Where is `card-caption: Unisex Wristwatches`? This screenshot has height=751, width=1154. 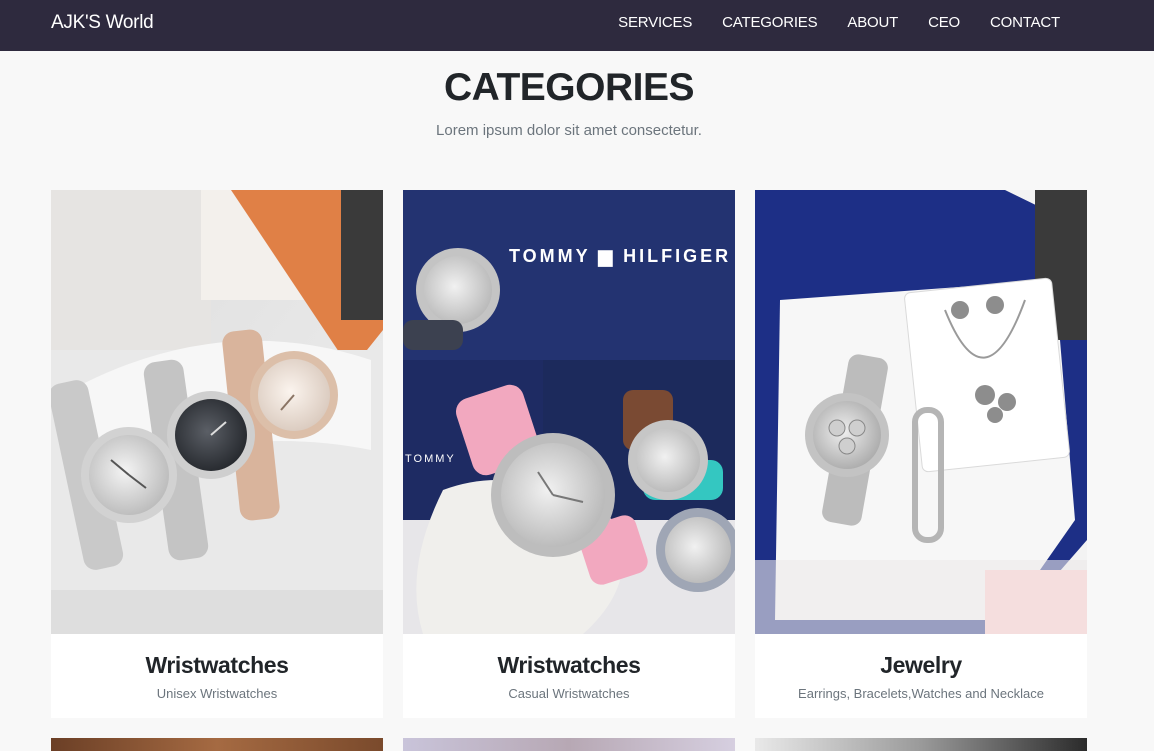 card-caption: Unisex Wristwatches is located at coordinates (217, 693).